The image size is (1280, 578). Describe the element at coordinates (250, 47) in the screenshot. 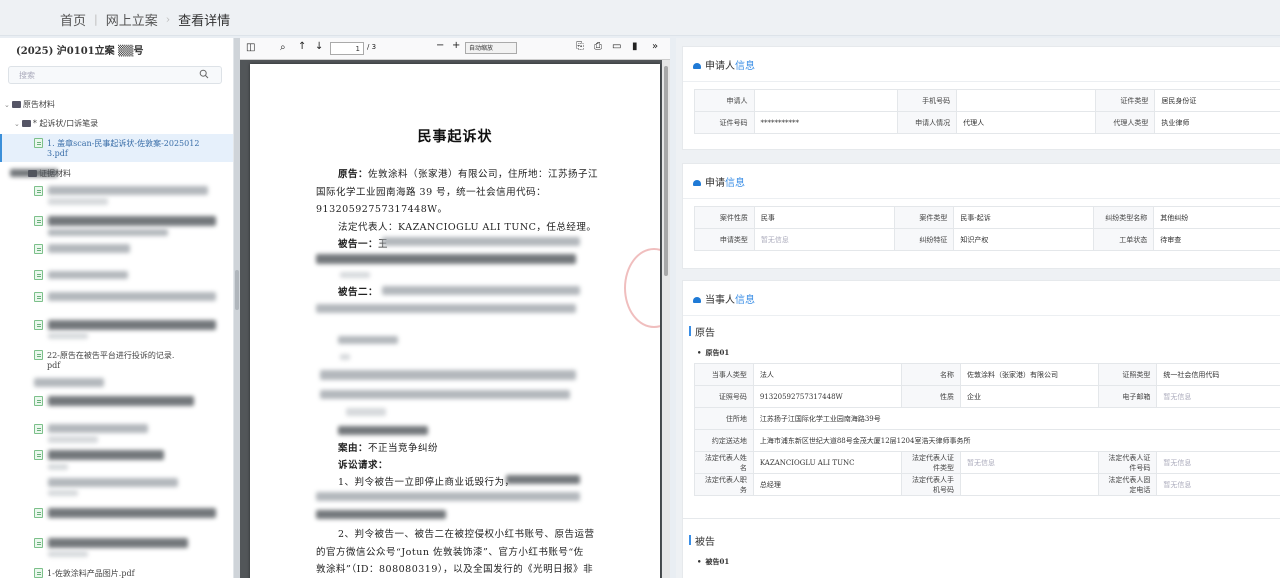

I see `sidebar-toggle-icon: ◫` at that location.